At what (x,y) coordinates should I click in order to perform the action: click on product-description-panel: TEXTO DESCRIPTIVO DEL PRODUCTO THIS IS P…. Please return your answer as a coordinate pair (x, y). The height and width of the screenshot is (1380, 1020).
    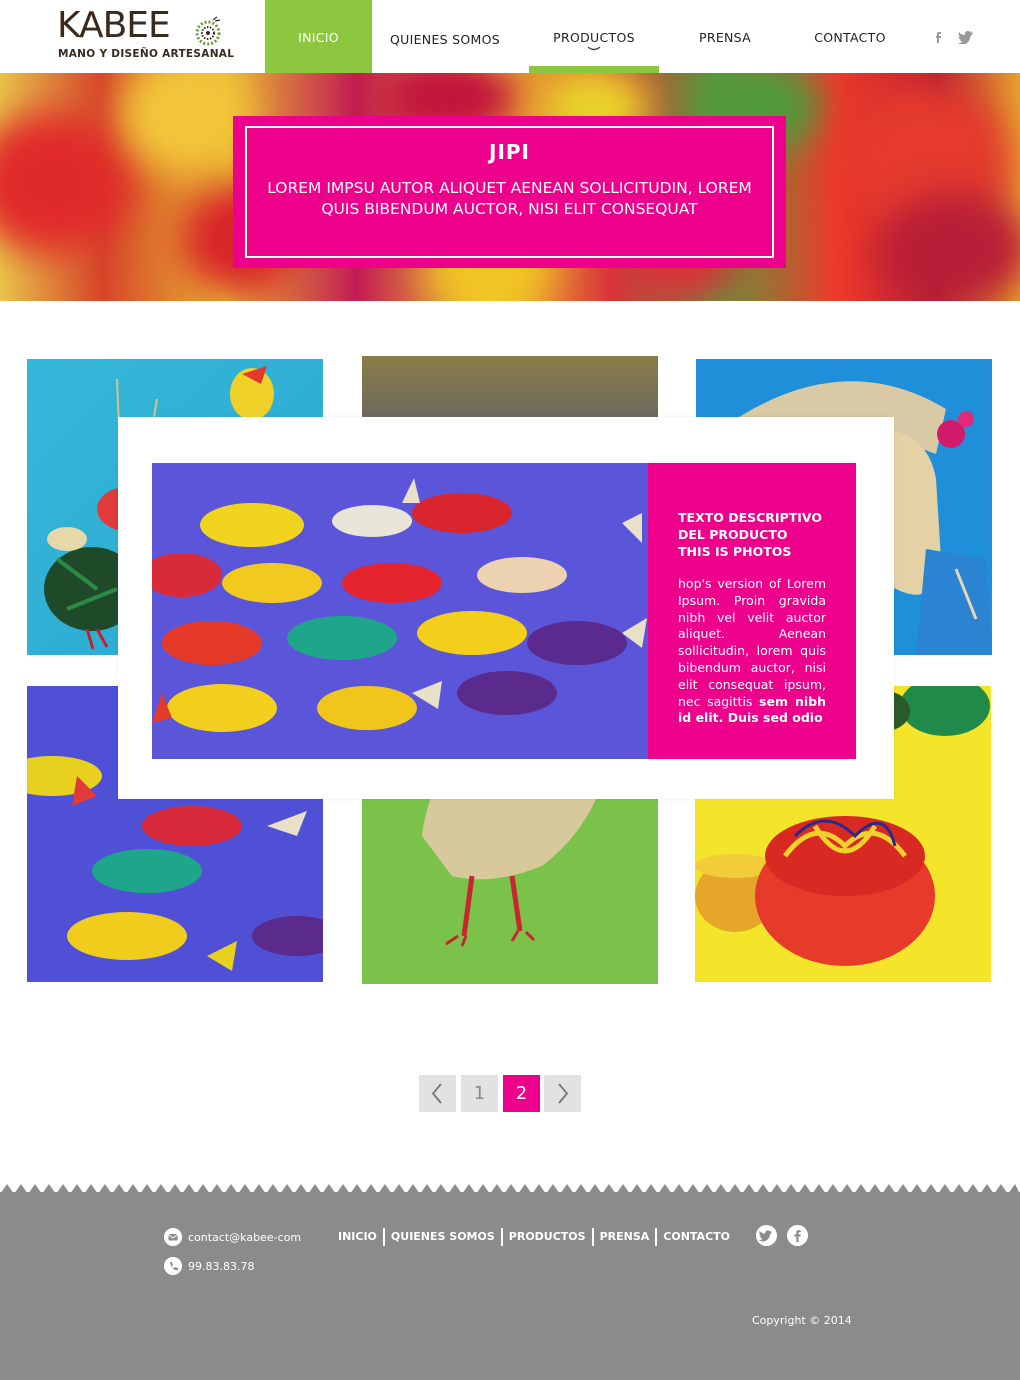
    Looking at the image, I should click on (752, 611).